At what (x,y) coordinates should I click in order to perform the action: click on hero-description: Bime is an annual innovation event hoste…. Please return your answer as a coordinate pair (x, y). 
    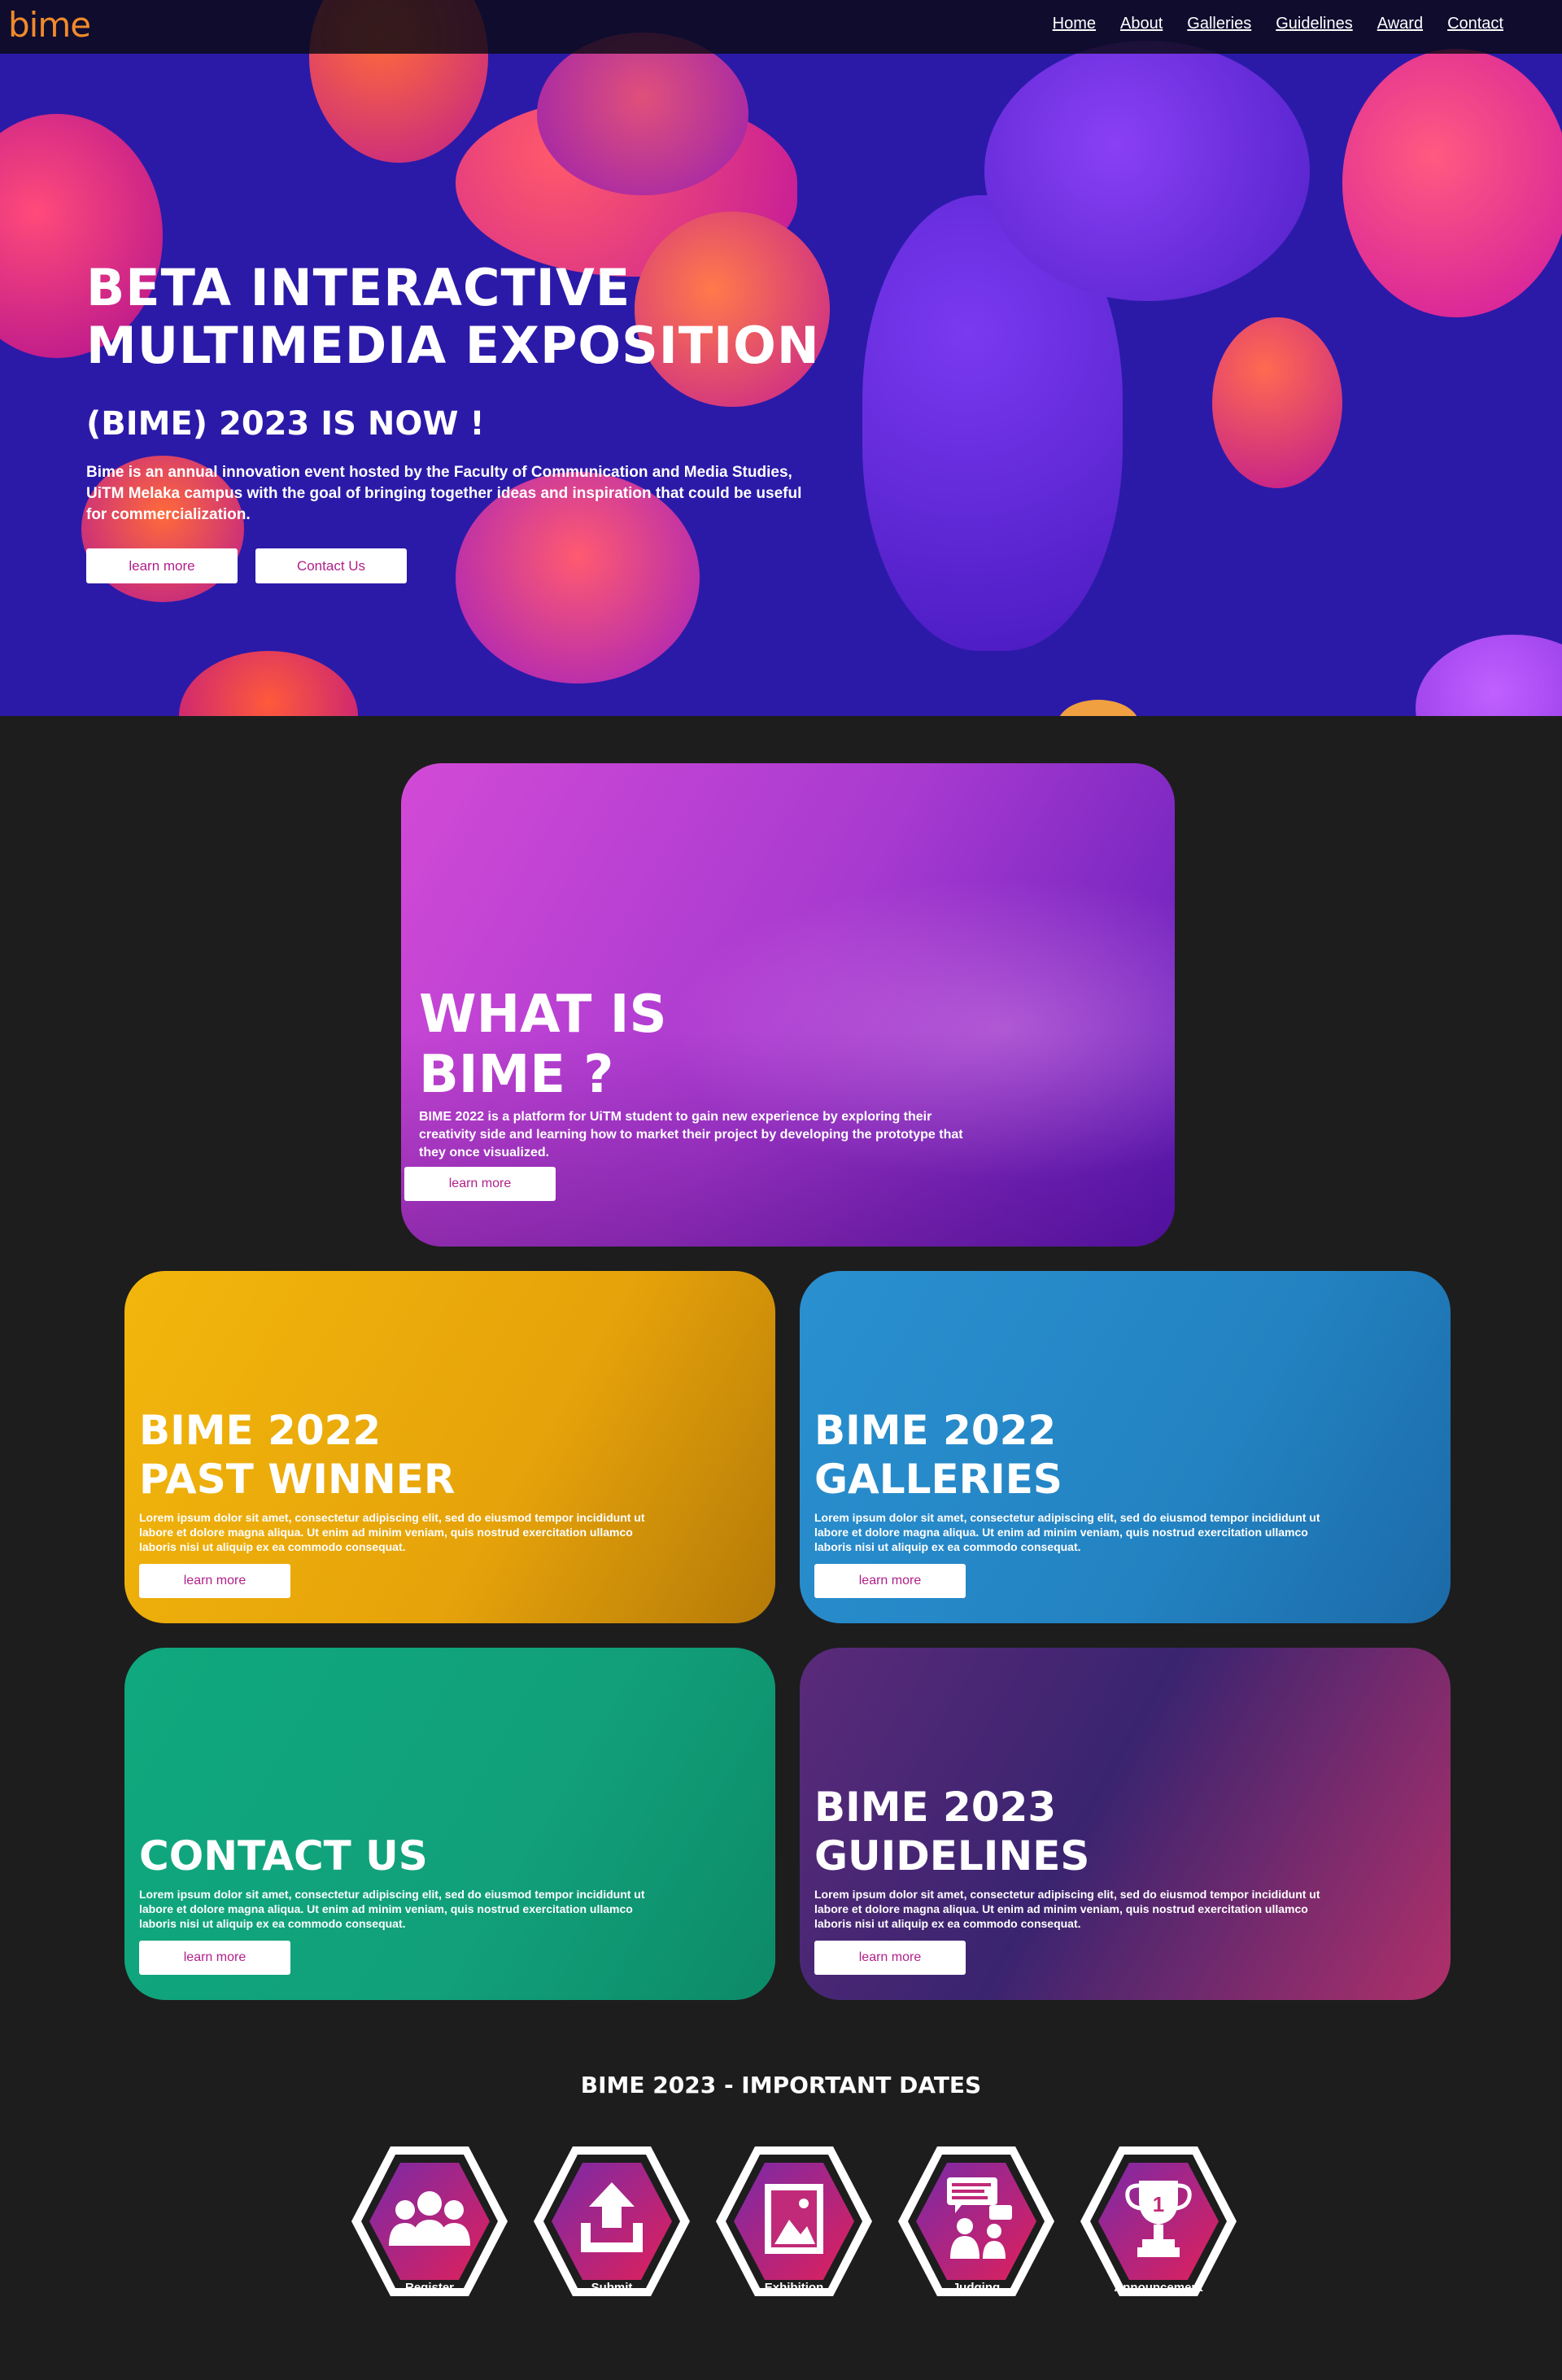
    Looking at the image, I should click on (444, 493).